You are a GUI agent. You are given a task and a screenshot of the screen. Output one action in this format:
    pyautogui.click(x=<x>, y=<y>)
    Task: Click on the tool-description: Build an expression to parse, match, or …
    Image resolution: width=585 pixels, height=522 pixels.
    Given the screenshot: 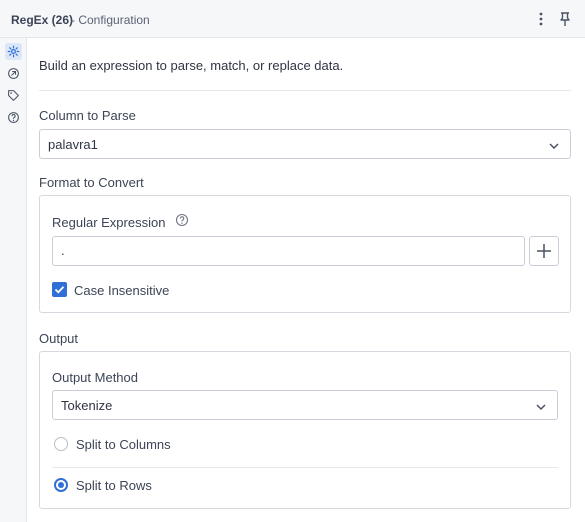 What is the action you would take?
    pyautogui.click(x=191, y=65)
    